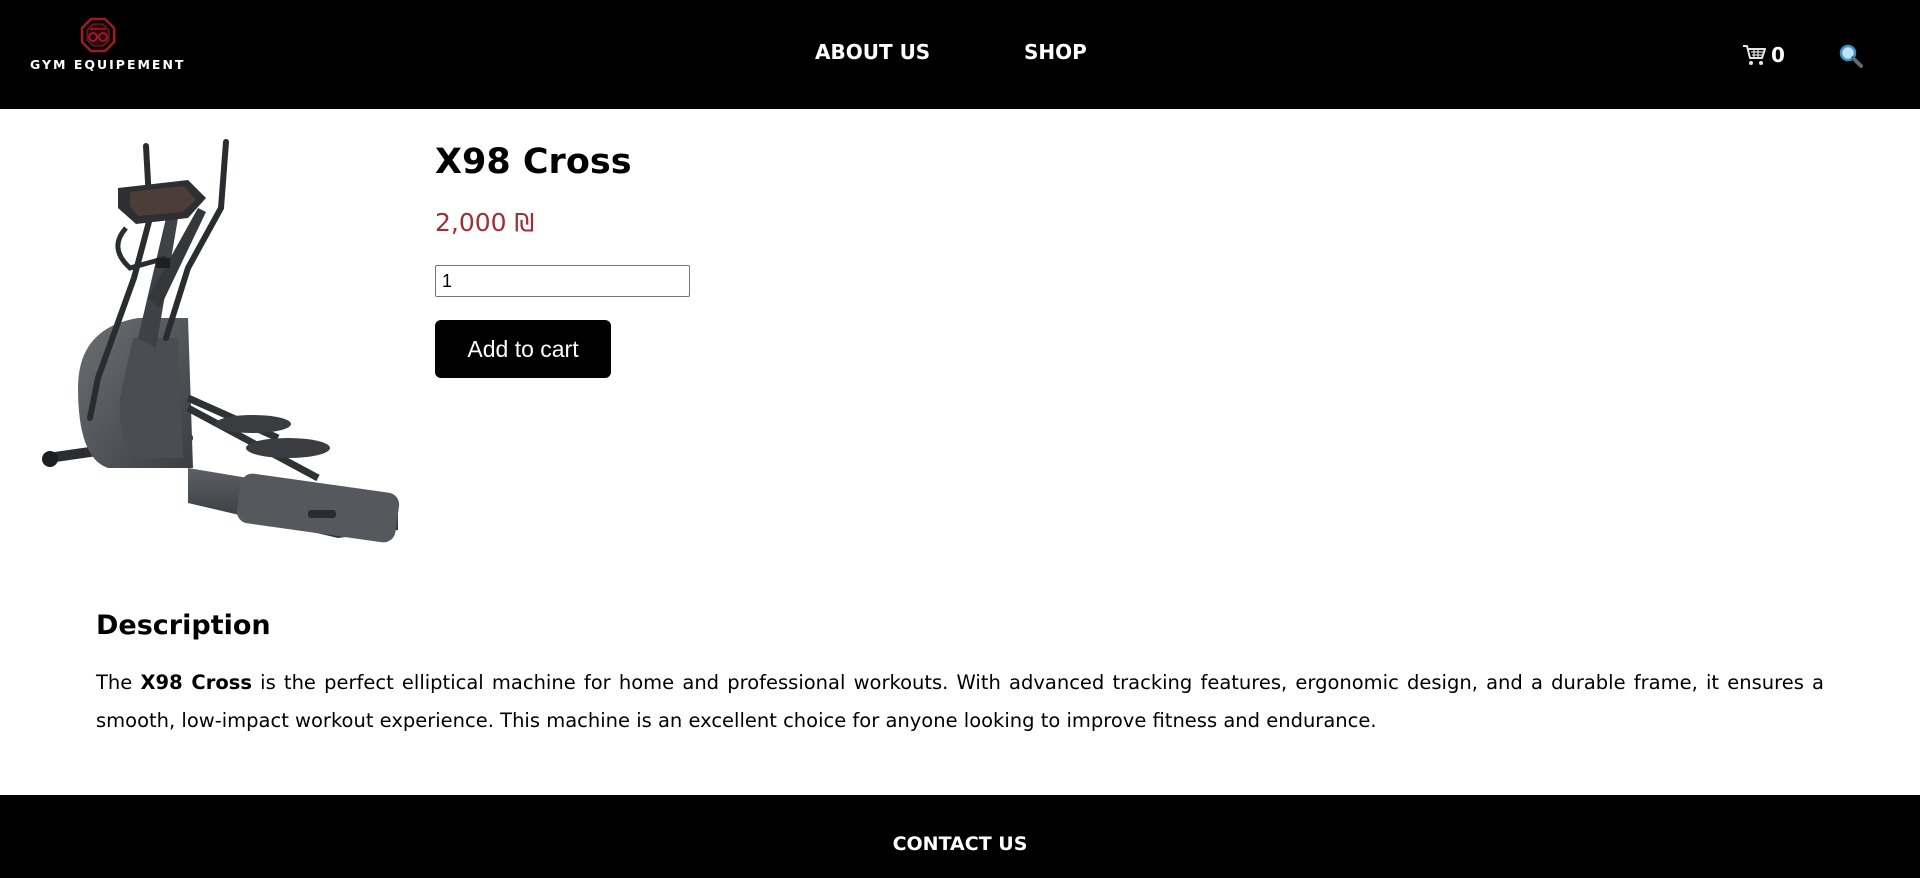  What do you see at coordinates (533, 162) in the screenshot?
I see `product-title: X98 Cross` at bounding box center [533, 162].